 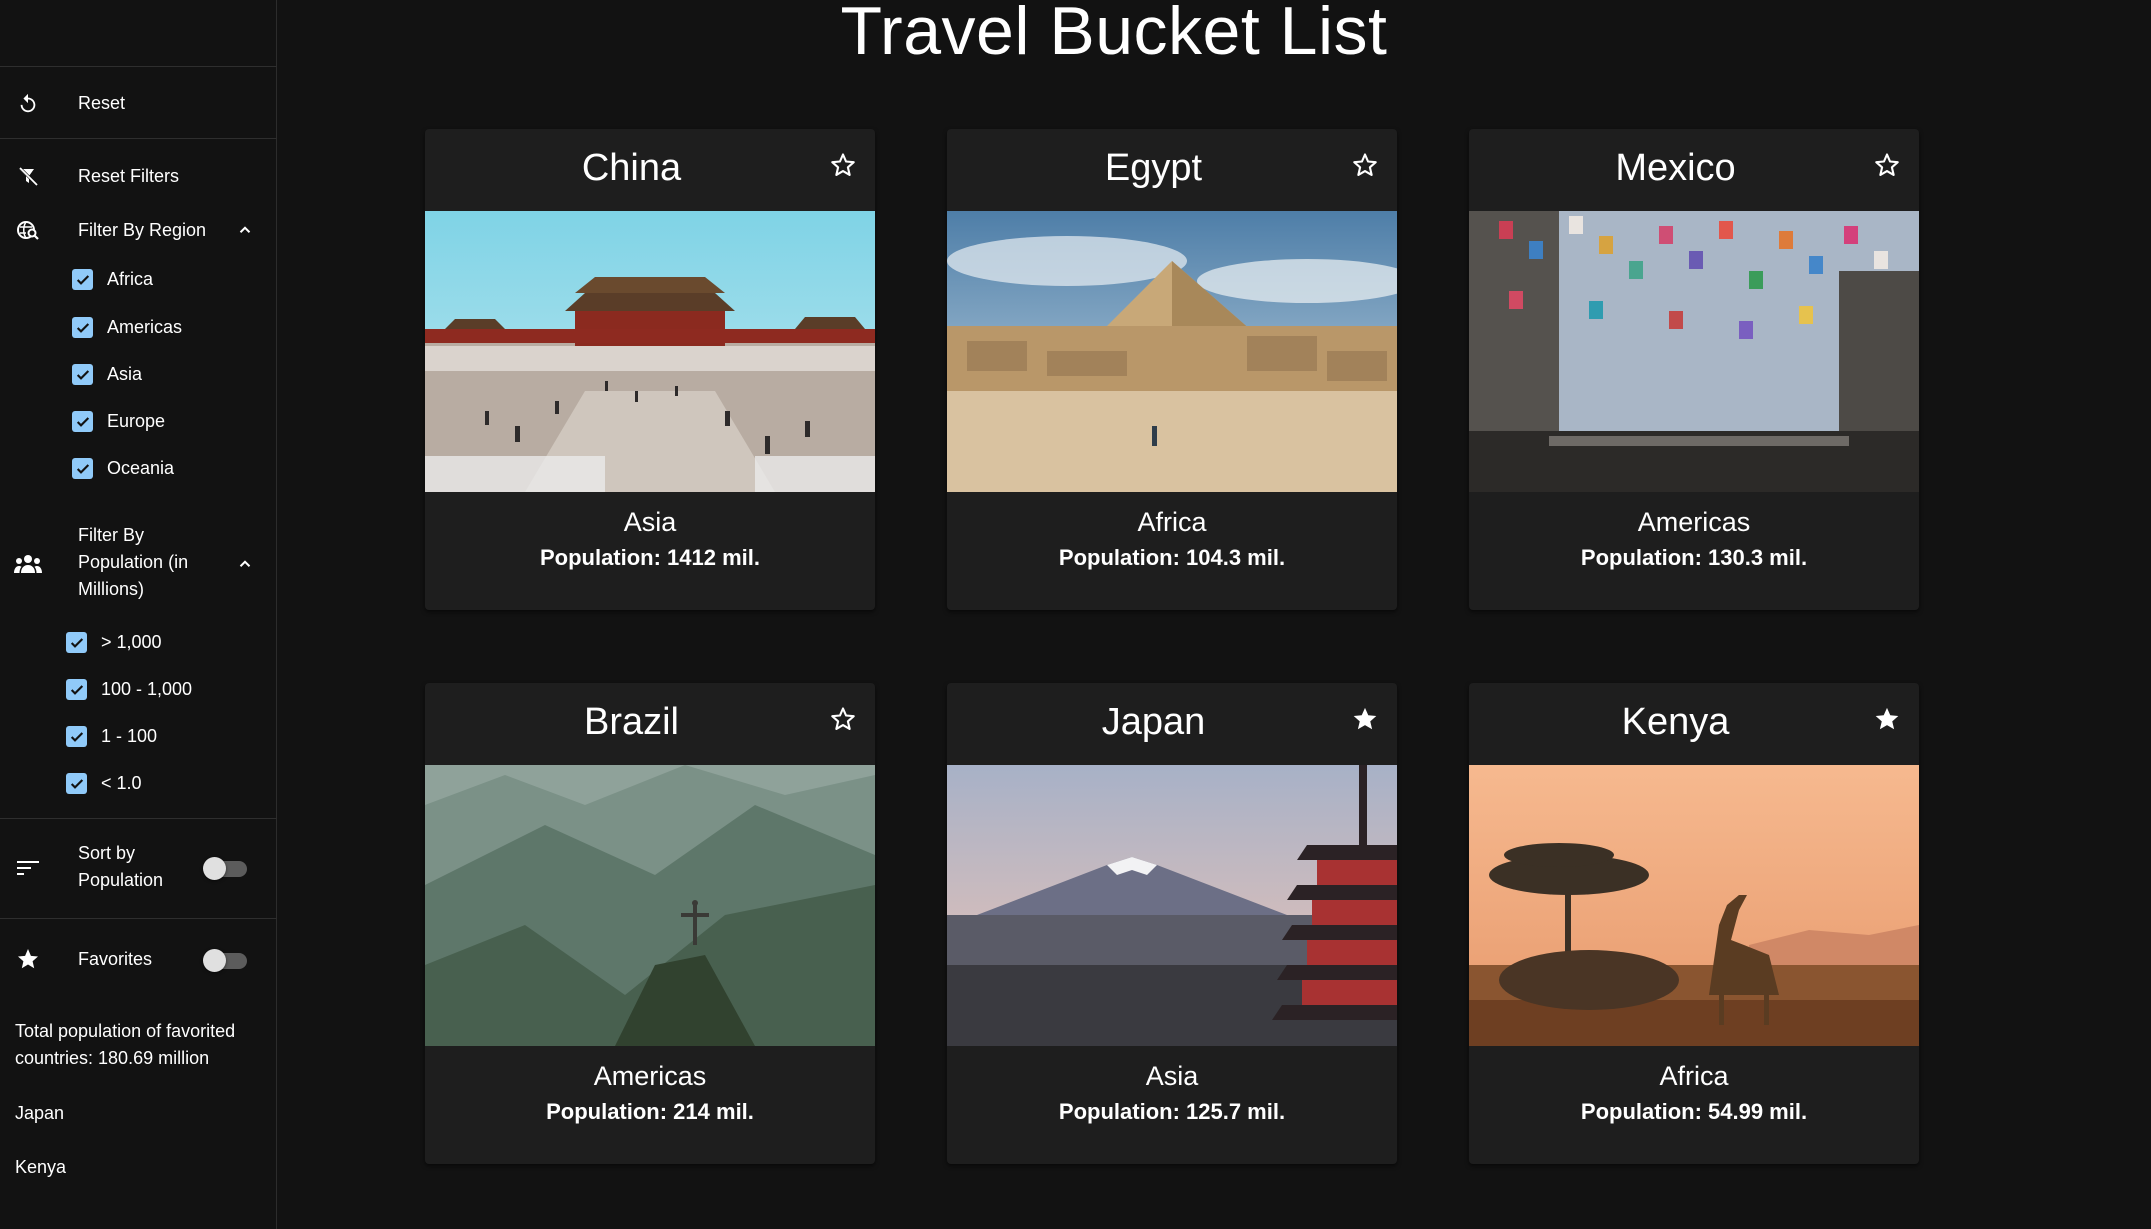 I want to click on card-population: Population: 1412 mil., so click(x=650, y=557).